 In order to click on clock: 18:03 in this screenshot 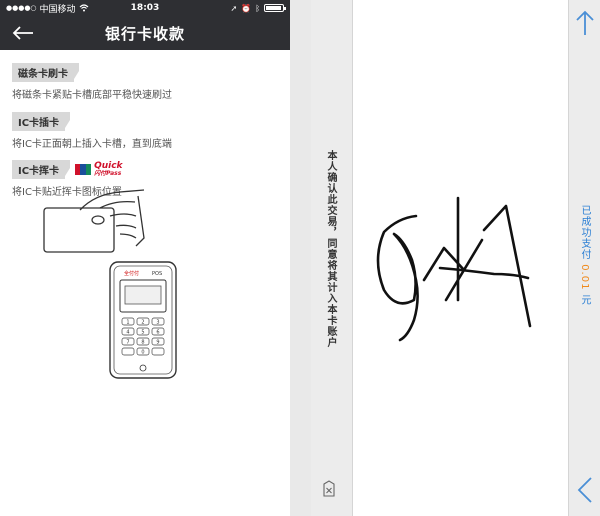, I will do `click(145, 8)`.